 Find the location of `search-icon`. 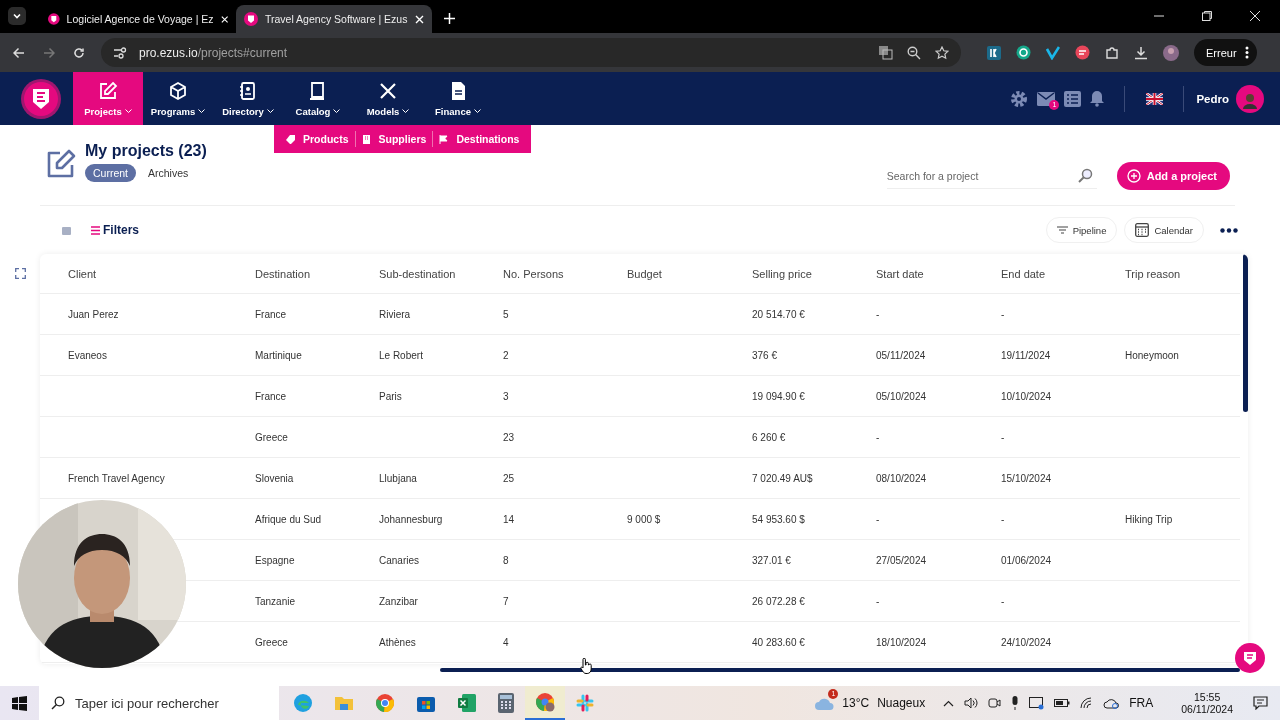

search-icon is located at coordinates (1084, 176).